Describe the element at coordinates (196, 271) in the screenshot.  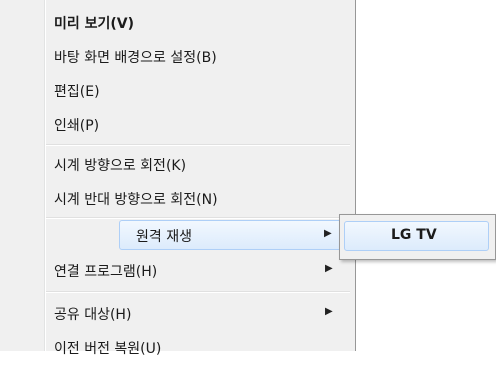
I see `menu-item-open-with: 연결 프로그램(H) ▶` at that location.